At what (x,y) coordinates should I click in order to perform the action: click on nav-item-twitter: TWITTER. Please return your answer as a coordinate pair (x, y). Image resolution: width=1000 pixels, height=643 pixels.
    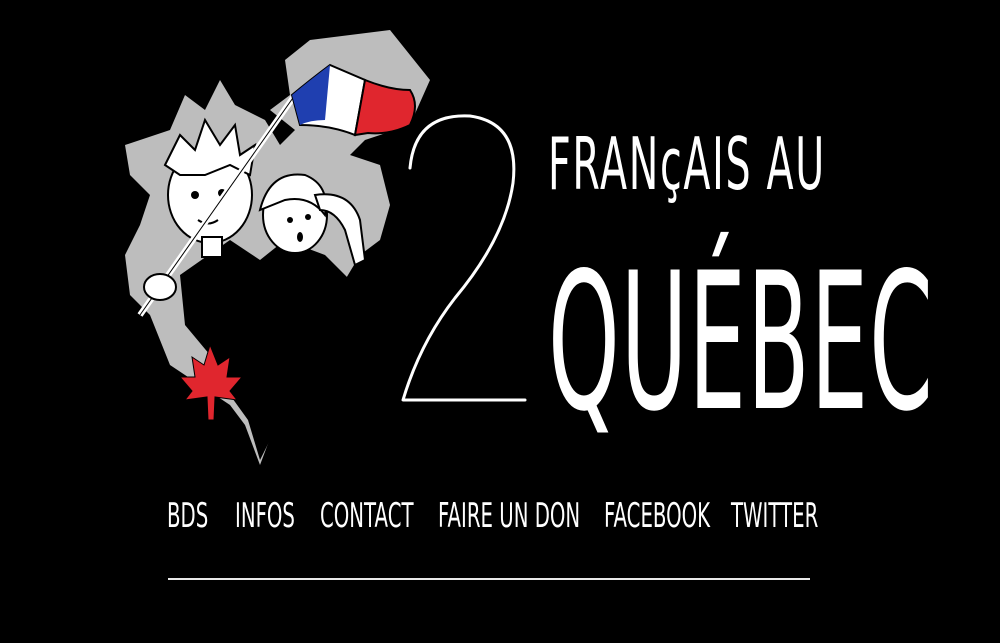
    Looking at the image, I should click on (774, 516).